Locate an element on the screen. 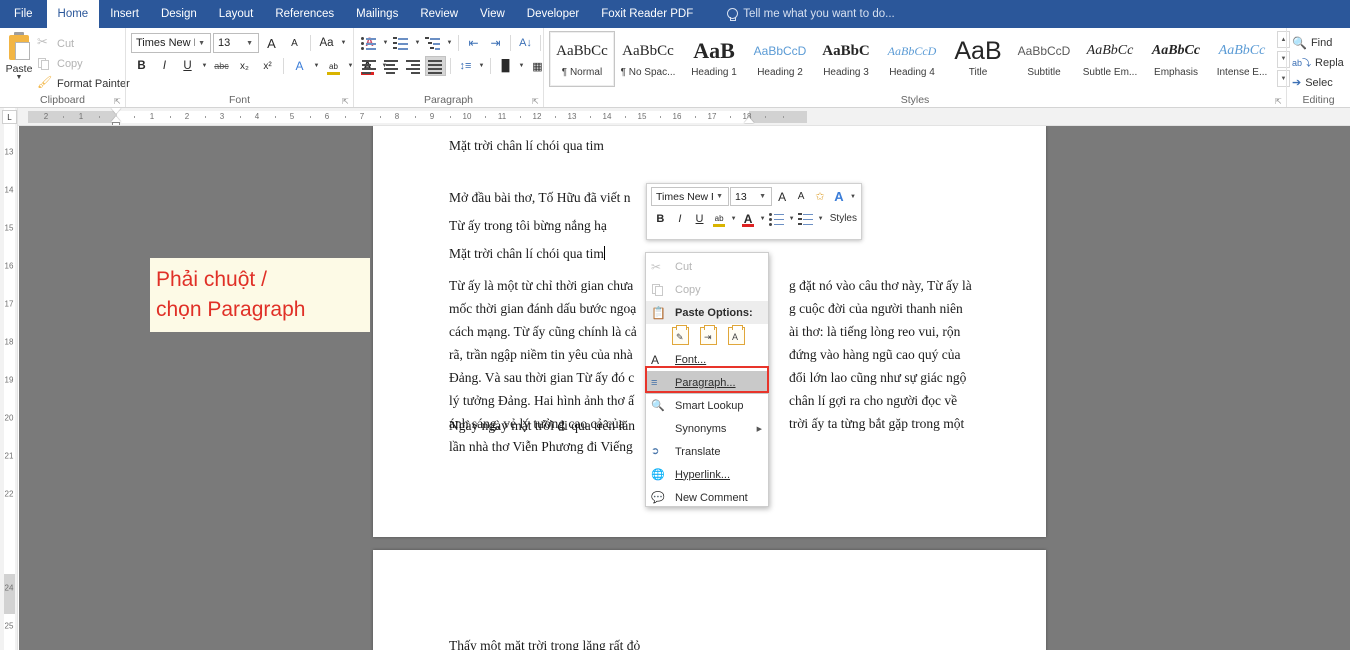  subscript-button: x₂ is located at coordinates (244, 66).